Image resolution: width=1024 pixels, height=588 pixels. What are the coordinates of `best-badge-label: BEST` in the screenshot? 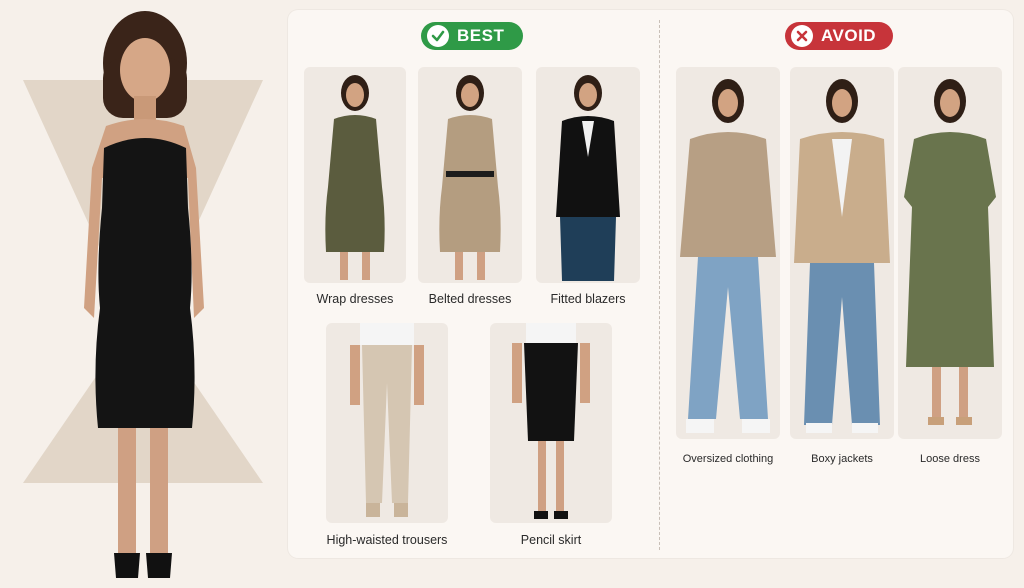 It's located at (481, 35).